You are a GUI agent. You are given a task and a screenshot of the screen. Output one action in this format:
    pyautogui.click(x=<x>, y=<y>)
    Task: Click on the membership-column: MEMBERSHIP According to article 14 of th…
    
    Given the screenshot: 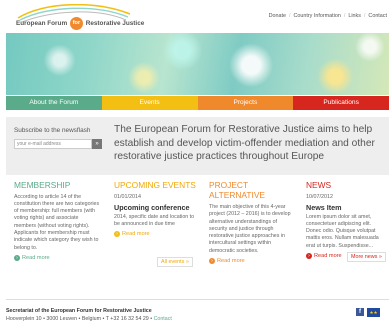 What is the action you would take?
    pyautogui.click(x=57, y=220)
    